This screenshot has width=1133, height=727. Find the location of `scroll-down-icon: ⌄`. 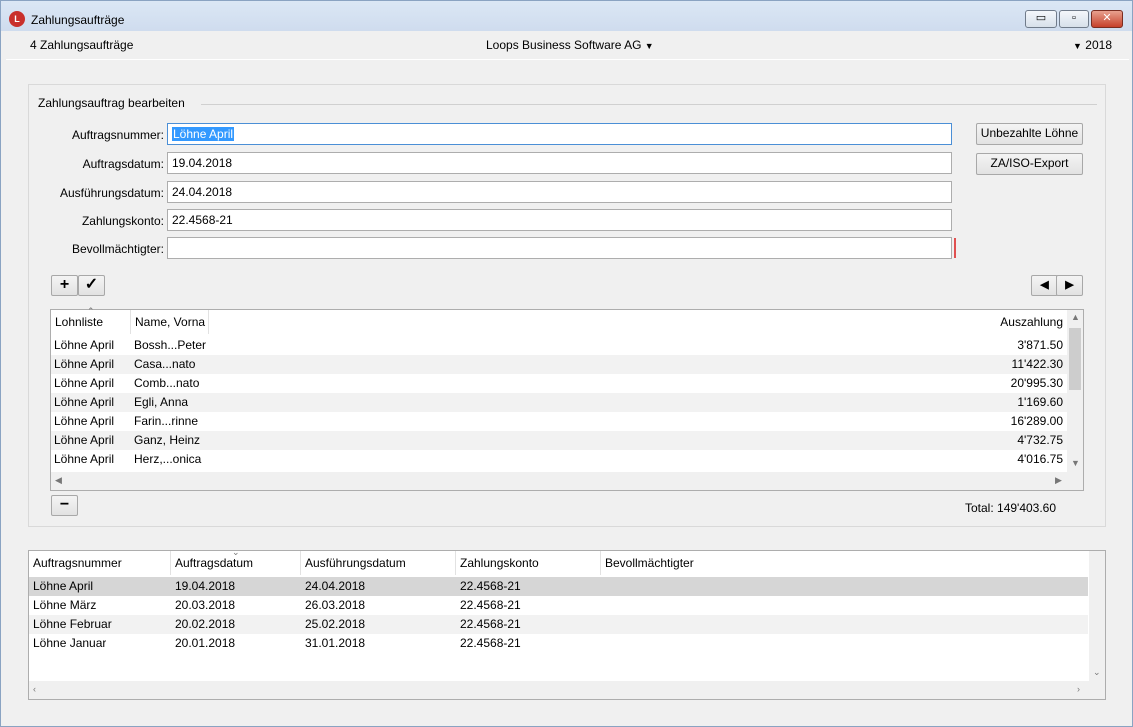

scroll-down-icon: ⌄ is located at coordinates (1097, 672).